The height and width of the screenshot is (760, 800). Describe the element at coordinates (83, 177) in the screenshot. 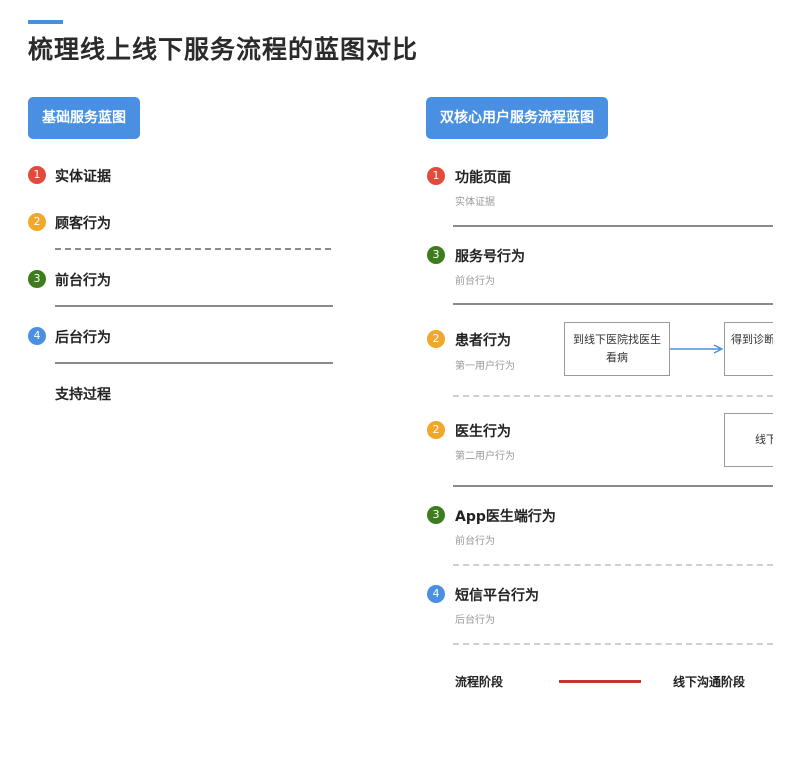

I see `left-row-1-label: 实体证据` at that location.